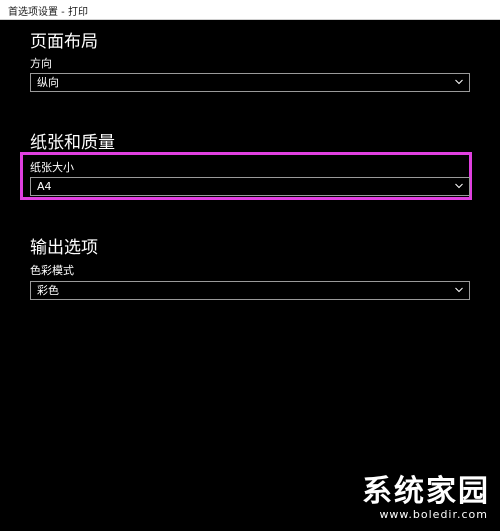 This screenshot has width=500, height=531. I want to click on orientation-label: 方向, so click(41, 63).